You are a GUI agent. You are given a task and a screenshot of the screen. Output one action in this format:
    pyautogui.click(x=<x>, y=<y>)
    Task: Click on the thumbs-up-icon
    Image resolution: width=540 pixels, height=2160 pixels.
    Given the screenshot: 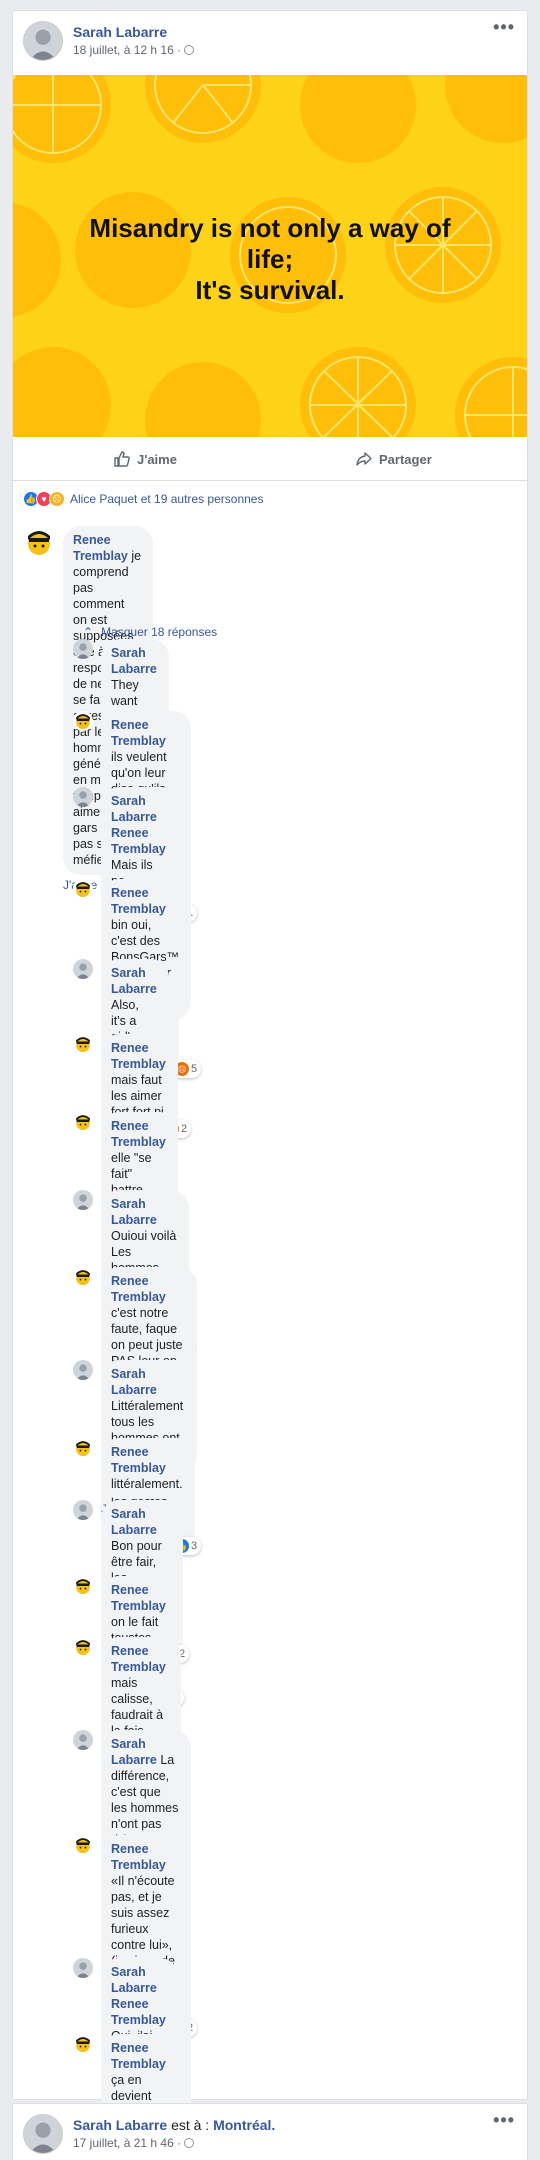 What is the action you would take?
    pyautogui.click(x=122, y=459)
    